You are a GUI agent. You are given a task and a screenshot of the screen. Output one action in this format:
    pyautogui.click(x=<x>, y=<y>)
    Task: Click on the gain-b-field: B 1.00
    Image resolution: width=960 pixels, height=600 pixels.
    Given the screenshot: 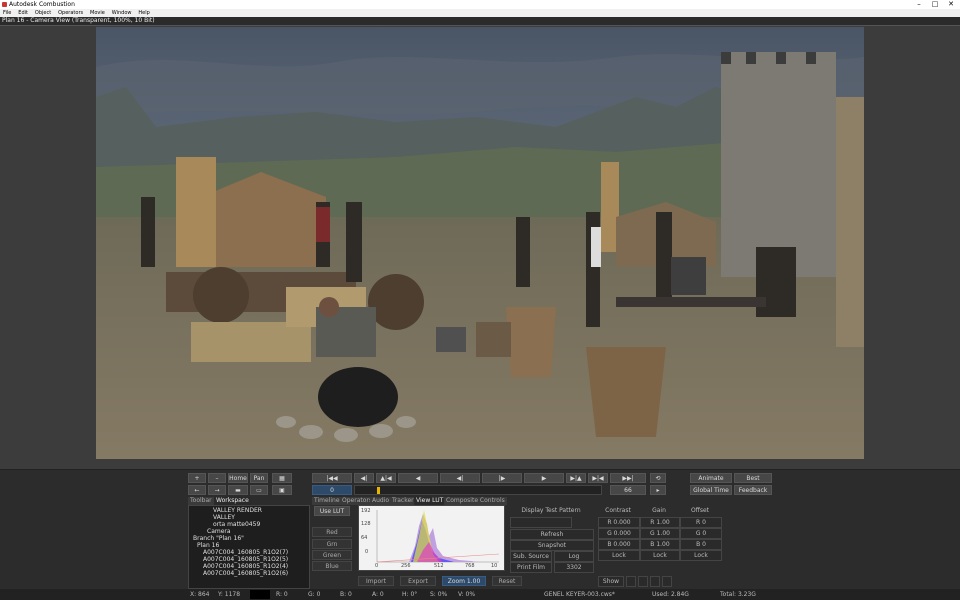 What is the action you would take?
    pyautogui.click(x=660, y=544)
    